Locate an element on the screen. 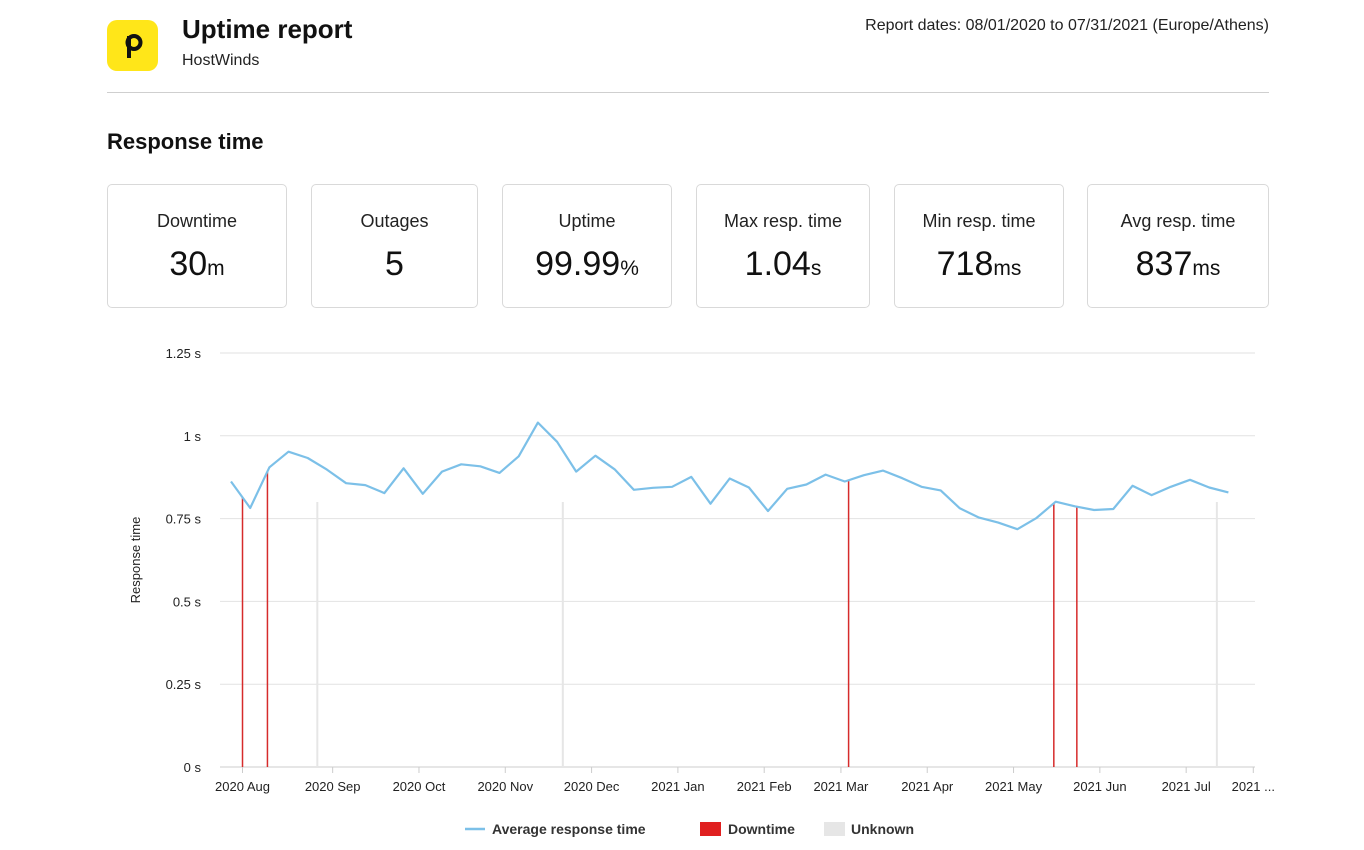 Image resolution: width=1364 pixels, height=850 pixels. legend-label: Average response time is located at coordinates (569, 829).